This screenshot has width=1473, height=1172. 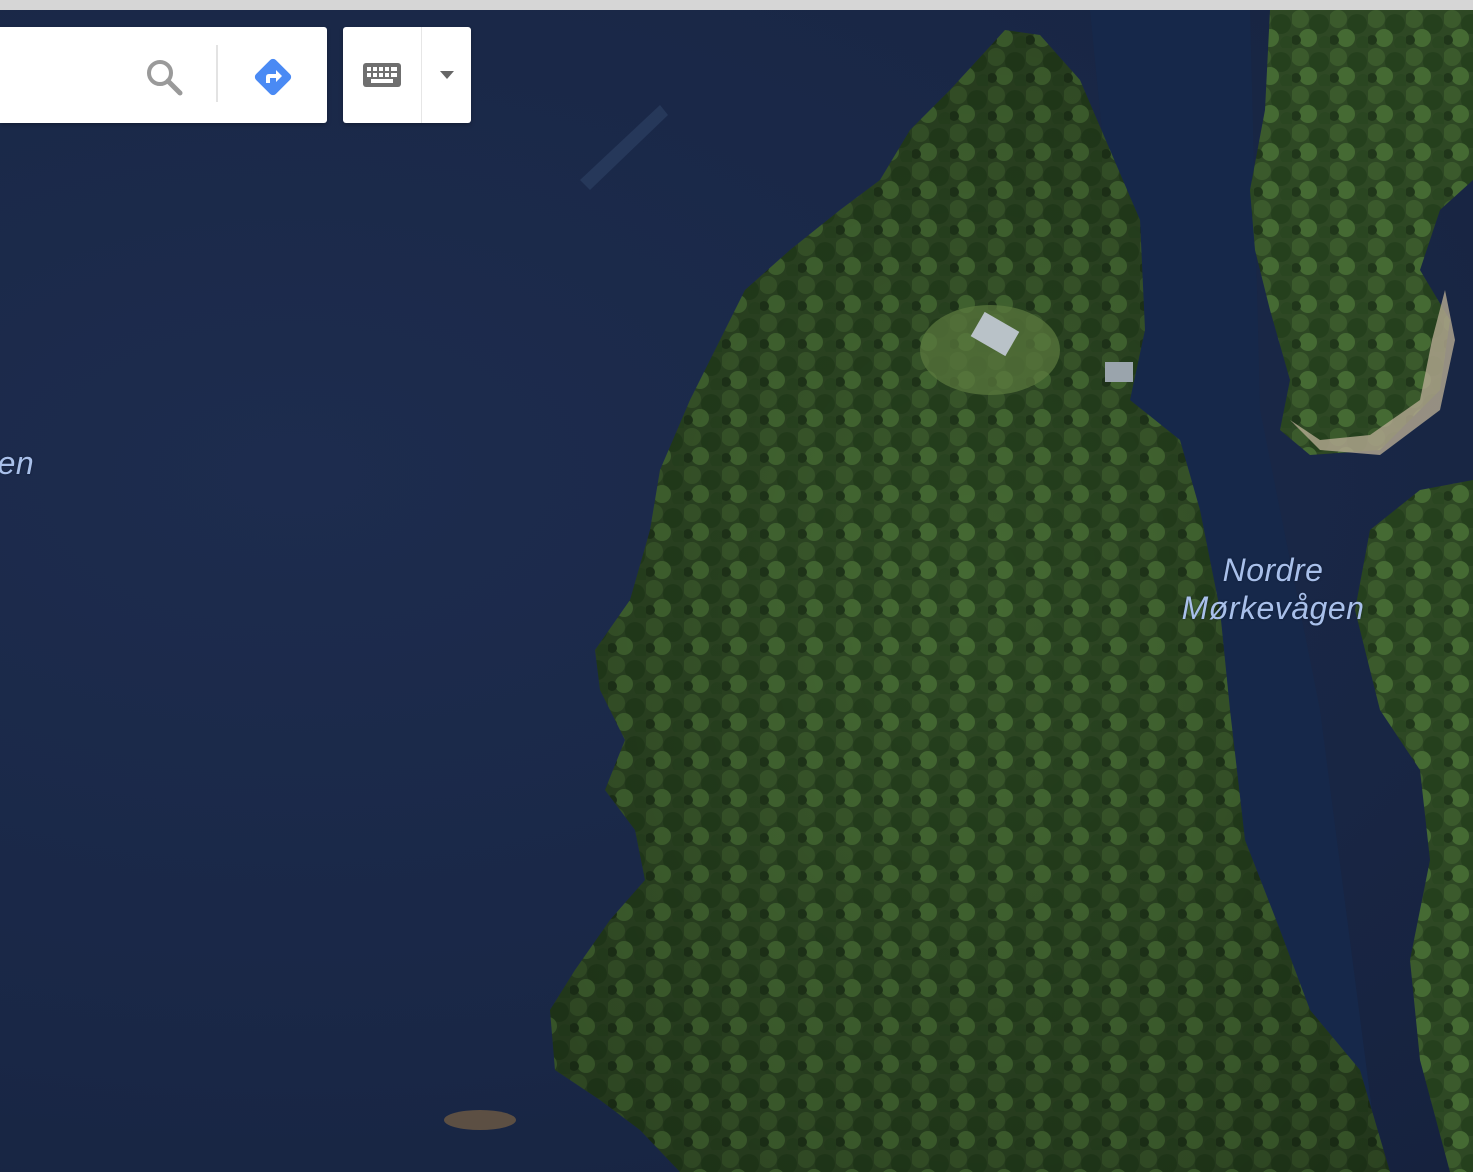 I want to click on input-tools-dropdown, so click(x=446, y=75).